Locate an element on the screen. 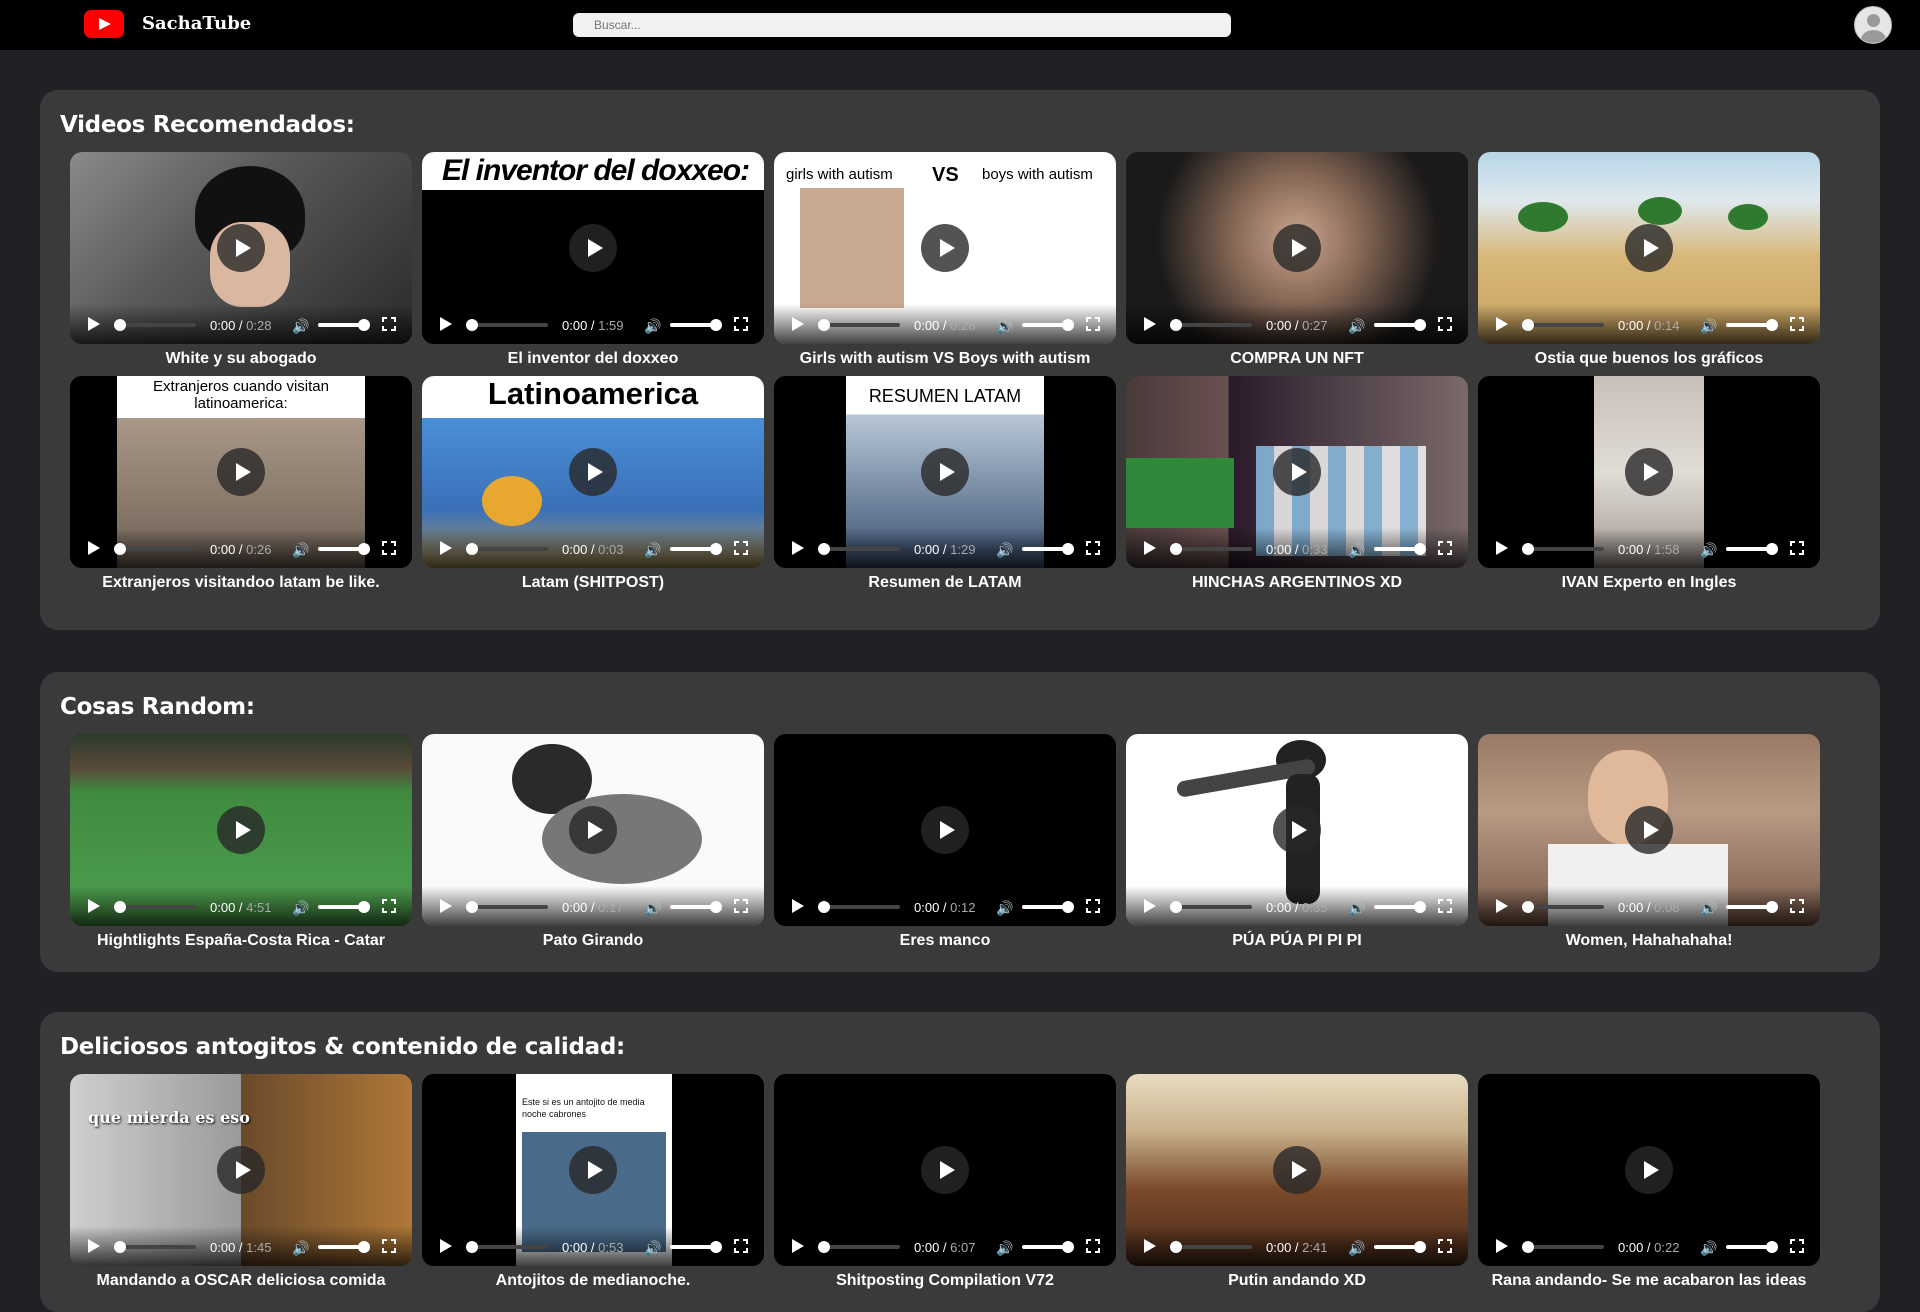  video-player: 0:00 / 0:12 🔊 is located at coordinates (945, 830).